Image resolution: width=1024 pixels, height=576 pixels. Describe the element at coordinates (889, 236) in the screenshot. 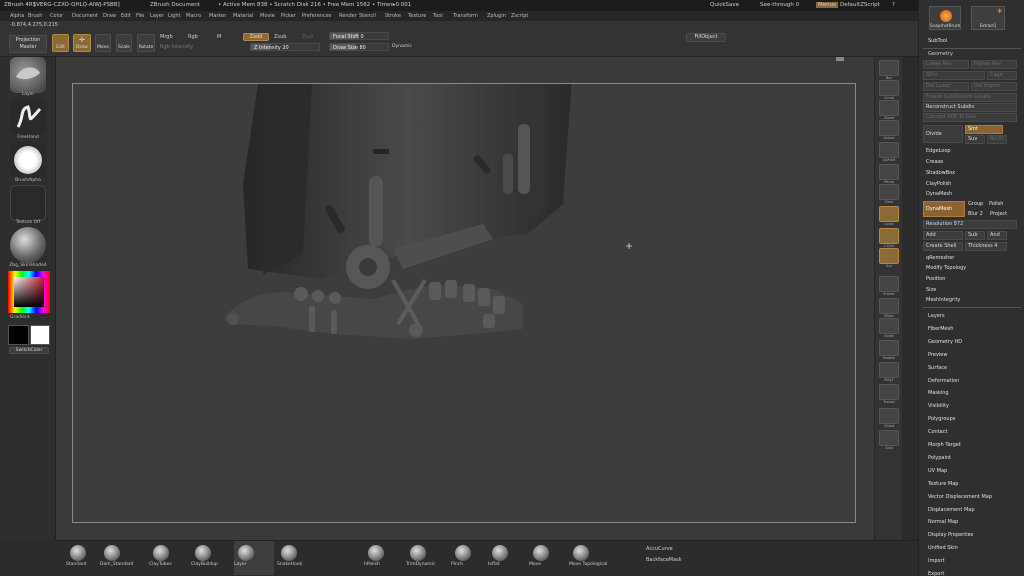

I see `l-sym-icon` at that location.